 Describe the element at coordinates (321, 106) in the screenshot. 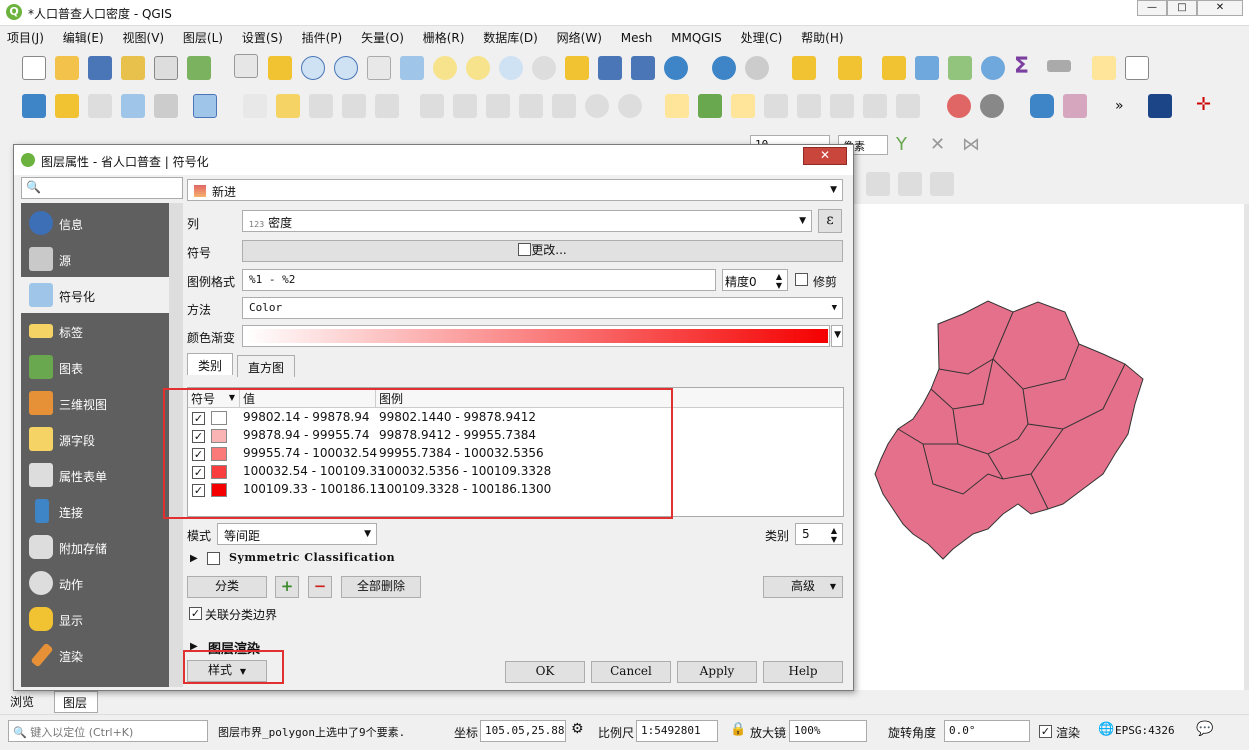

I see `save-edits-icon` at that location.